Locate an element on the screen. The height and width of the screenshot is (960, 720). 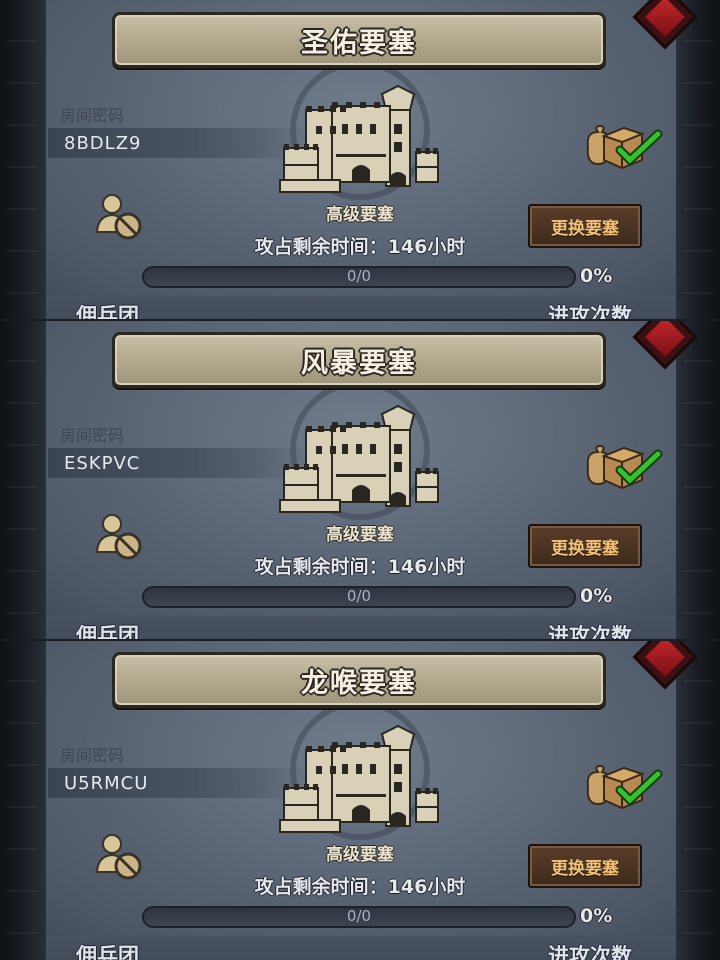
room-password-value: 8BDLZ9 is located at coordinates (102, 143).